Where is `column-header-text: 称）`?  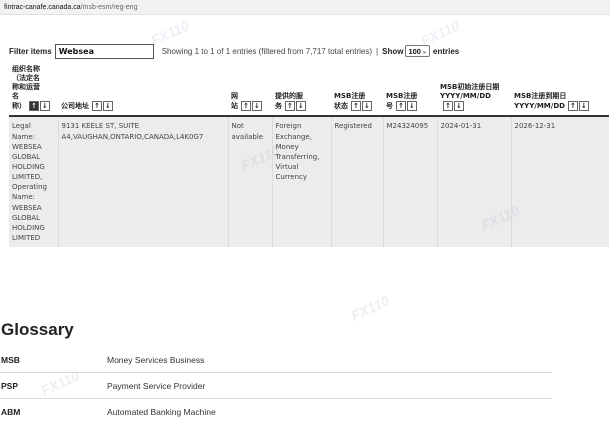 column-header-text: 称） is located at coordinates (19, 106).